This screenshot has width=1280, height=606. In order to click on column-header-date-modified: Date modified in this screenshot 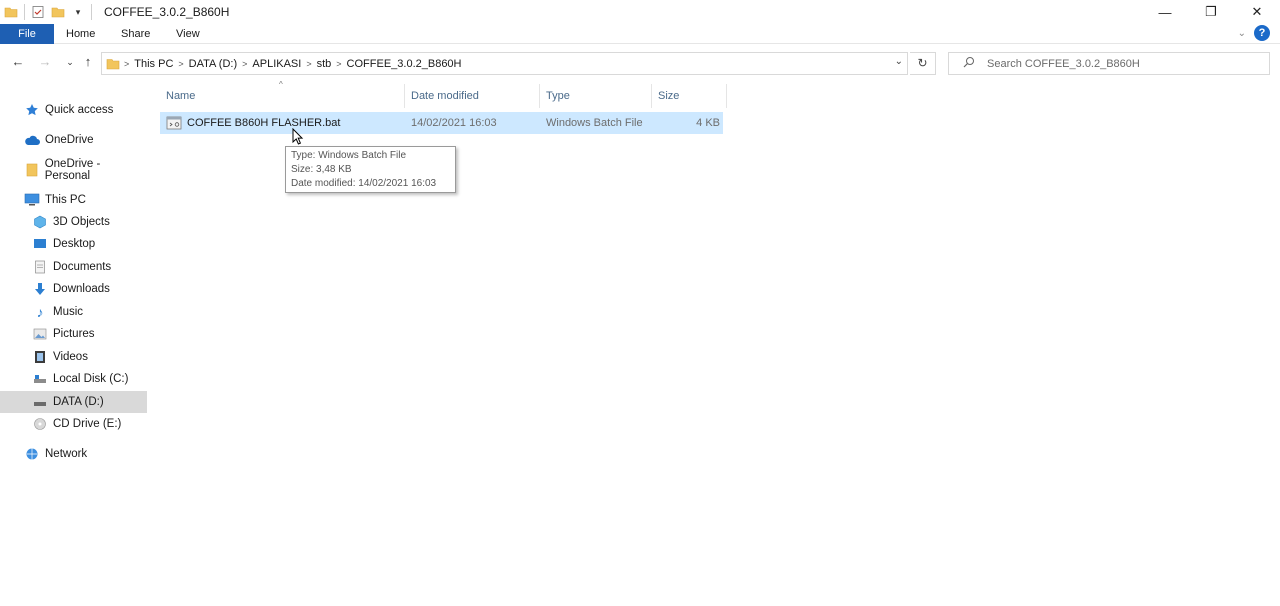, I will do `click(472, 96)`.